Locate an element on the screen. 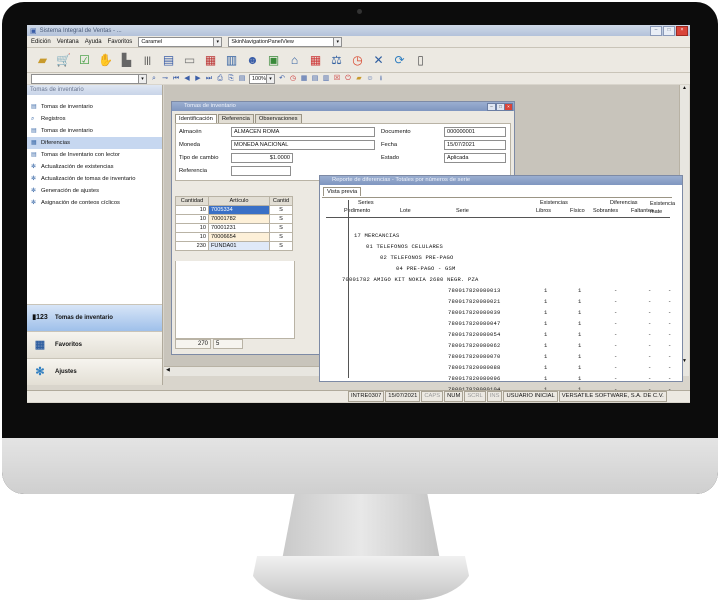 The height and width of the screenshot is (604, 720). maximize-button: □ is located at coordinates (669, 30).